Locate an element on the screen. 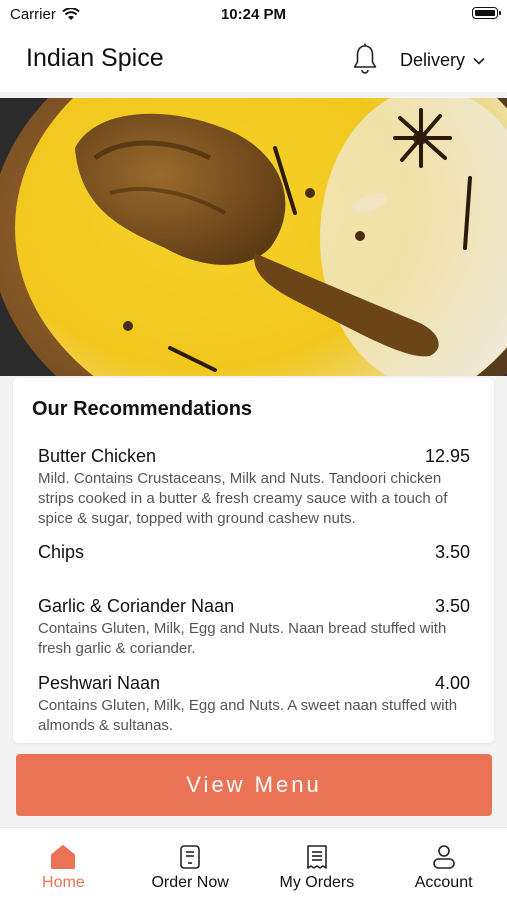  bottom-tab-bar: Home Order Now My Orders Account is located at coordinates (253, 864).